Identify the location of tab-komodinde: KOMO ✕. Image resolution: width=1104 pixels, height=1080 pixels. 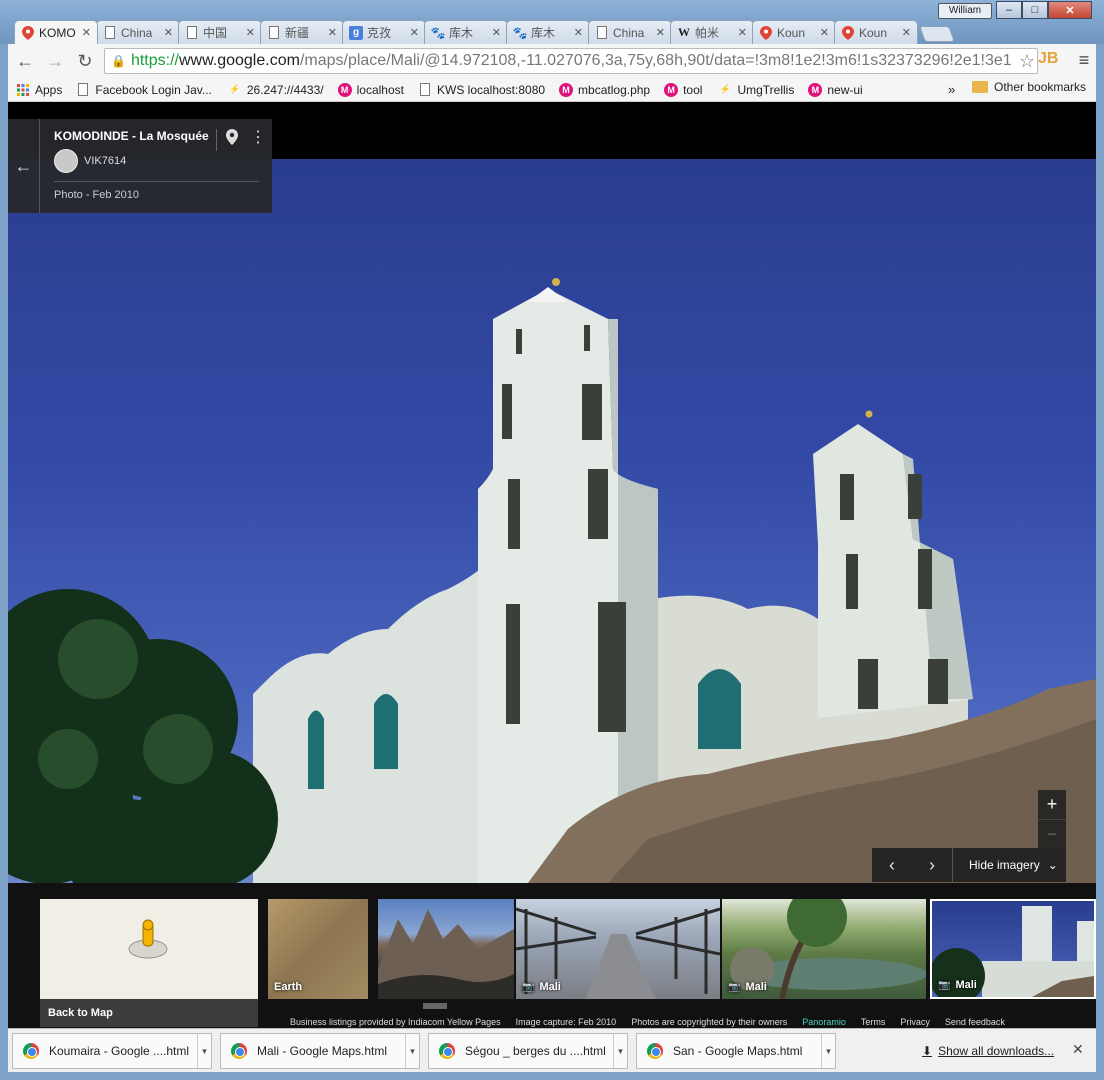
(56, 32).